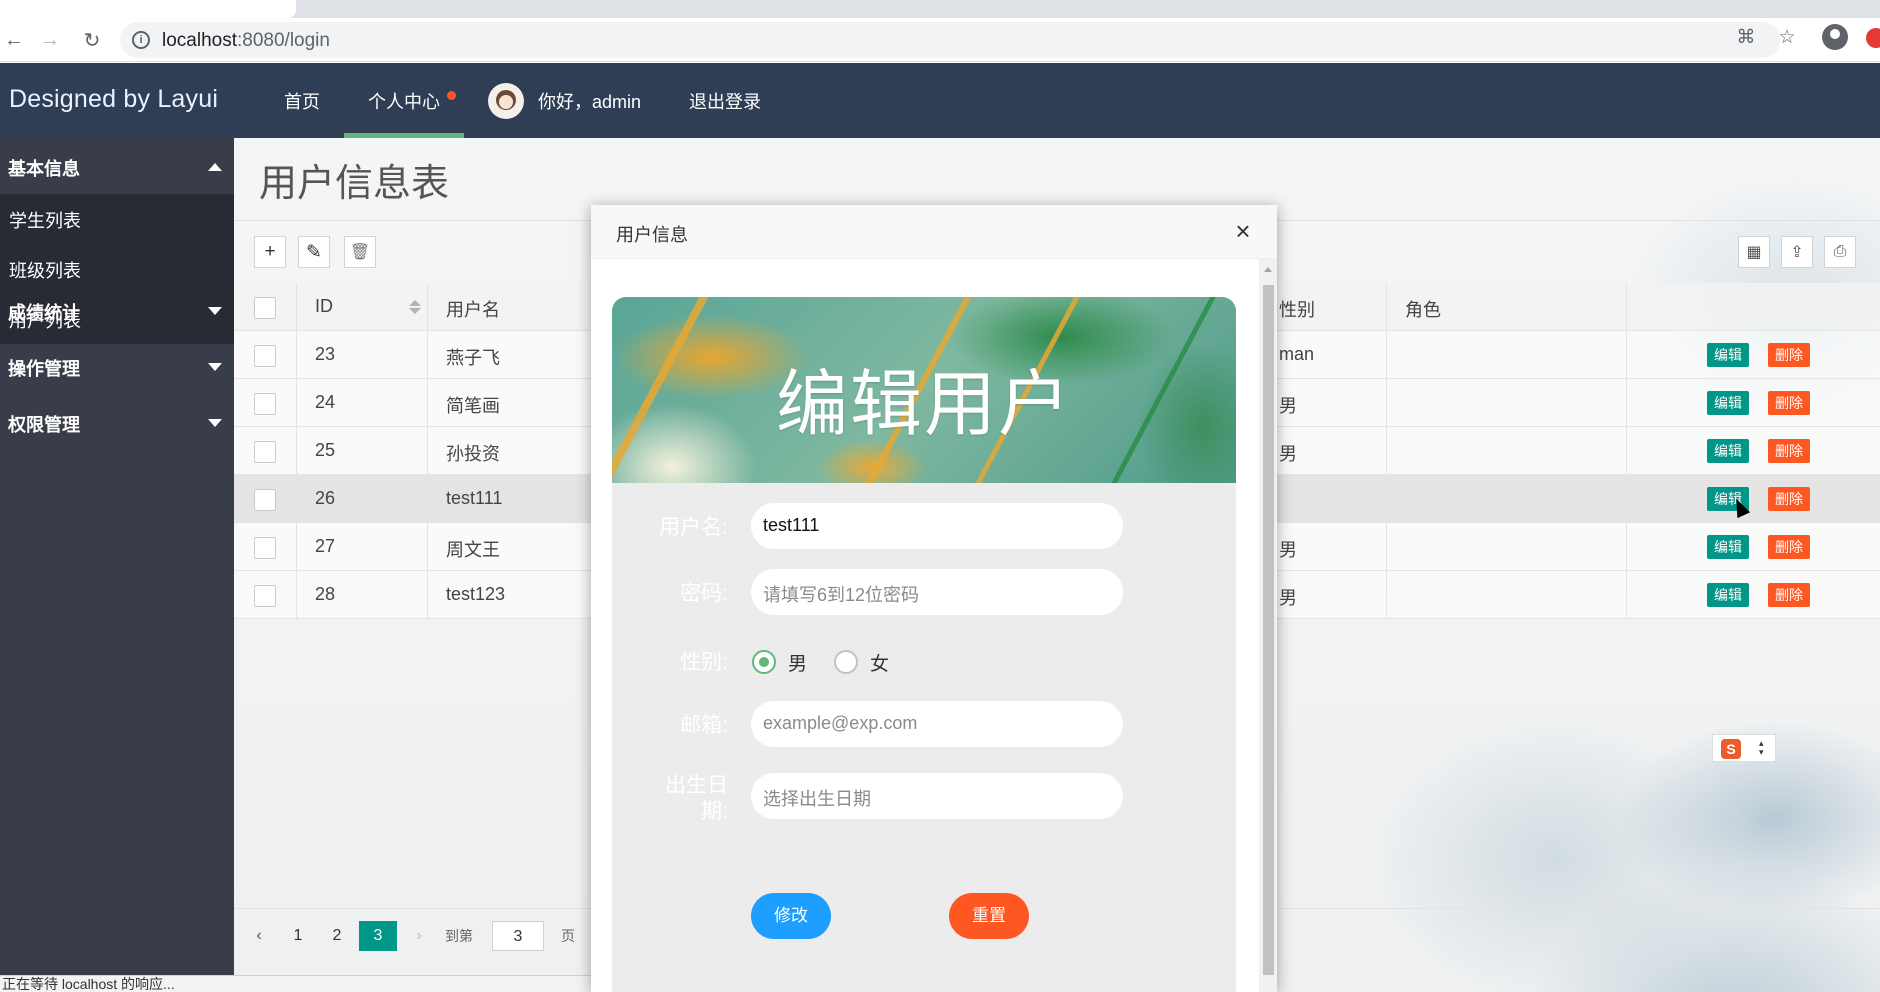 The image size is (1880, 992). Describe the element at coordinates (704, 725) in the screenshot. I see `email-label: 邮箱:` at that location.